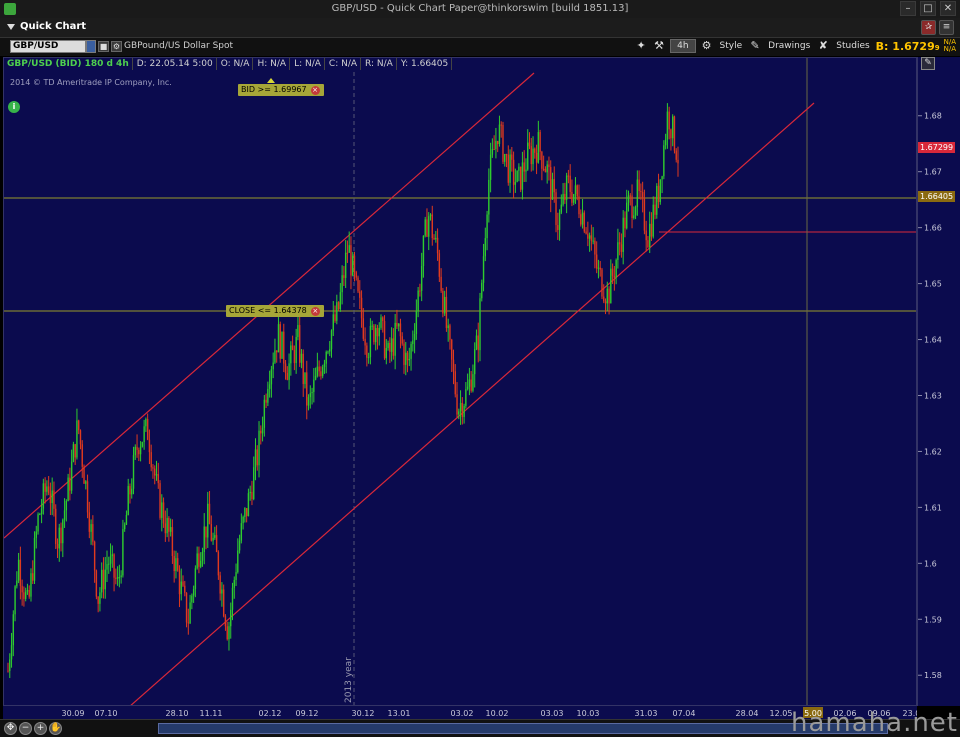 This screenshot has height=737, width=960. Describe the element at coordinates (379, 64) in the screenshot. I see `info-range: R: N/A` at that location.